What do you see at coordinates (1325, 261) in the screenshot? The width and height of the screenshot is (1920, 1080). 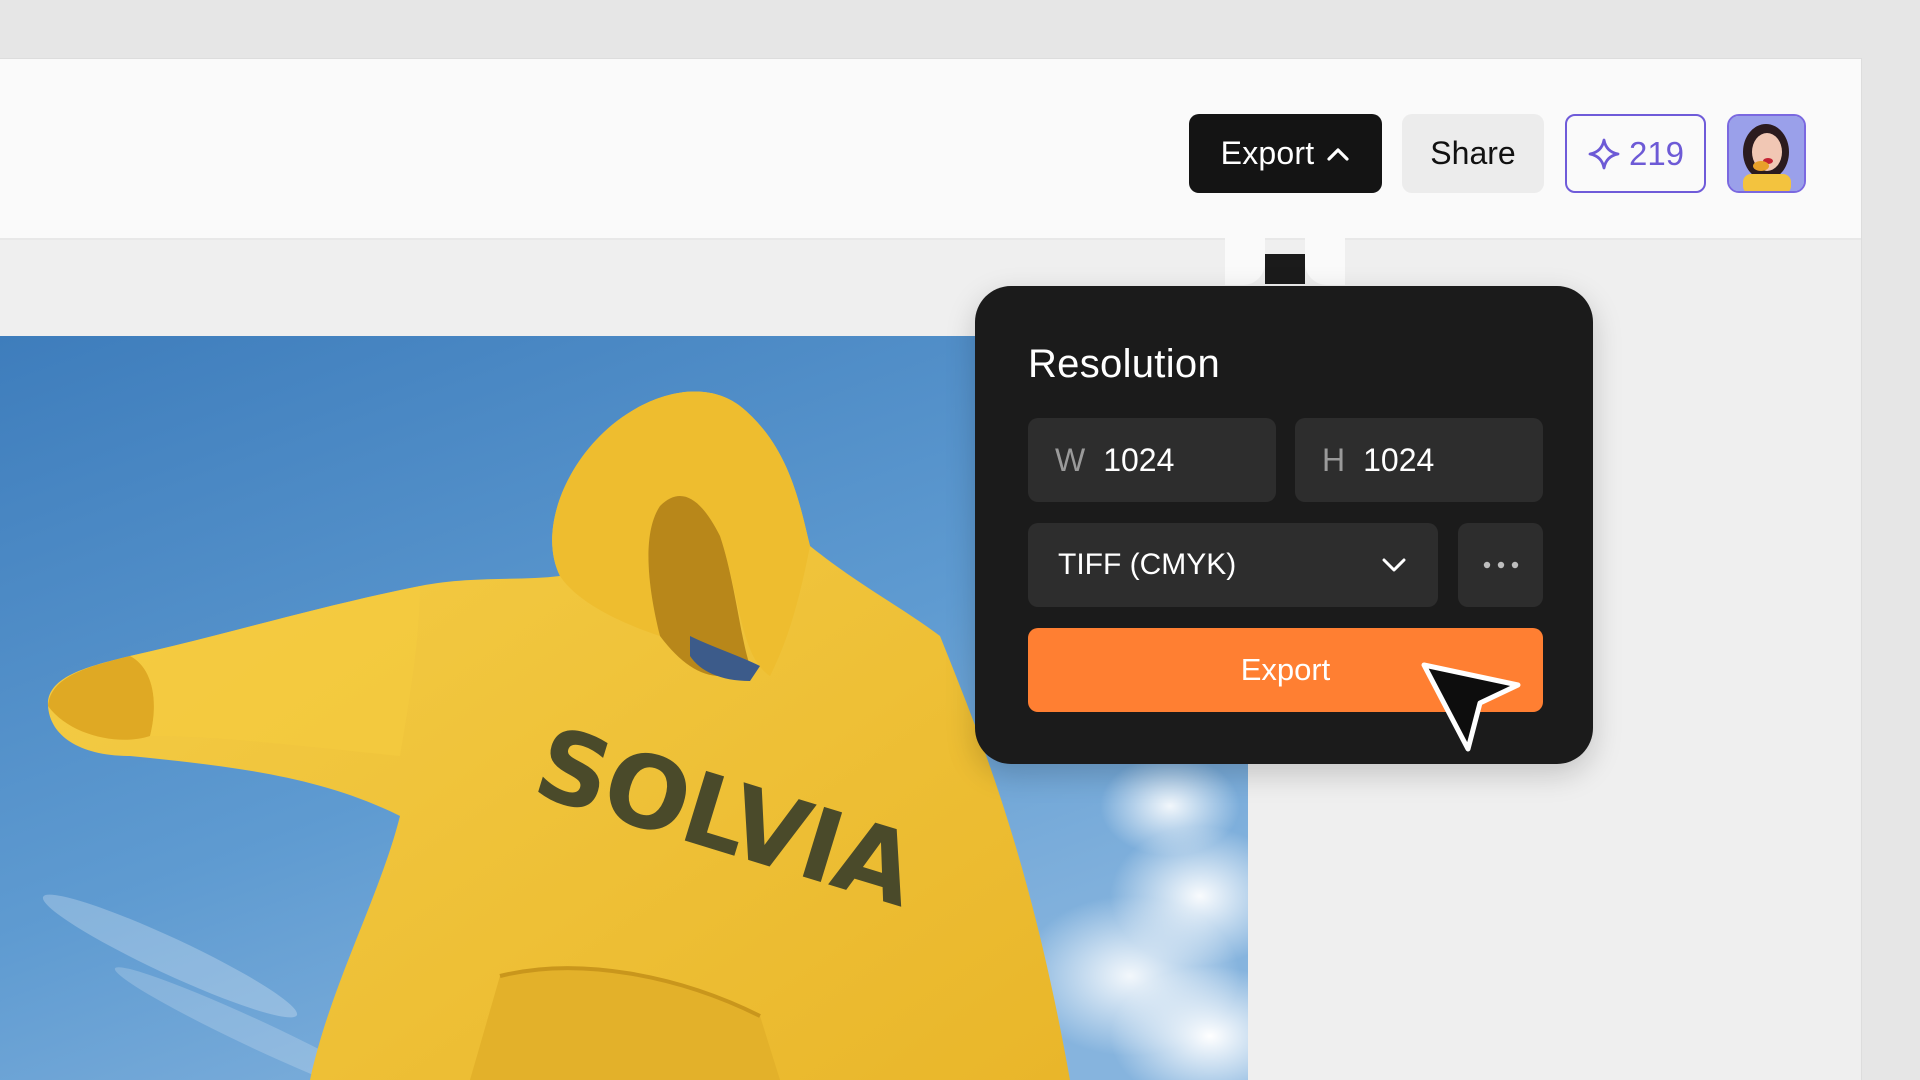 I see `popover-connector-right` at bounding box center [1325, 261].